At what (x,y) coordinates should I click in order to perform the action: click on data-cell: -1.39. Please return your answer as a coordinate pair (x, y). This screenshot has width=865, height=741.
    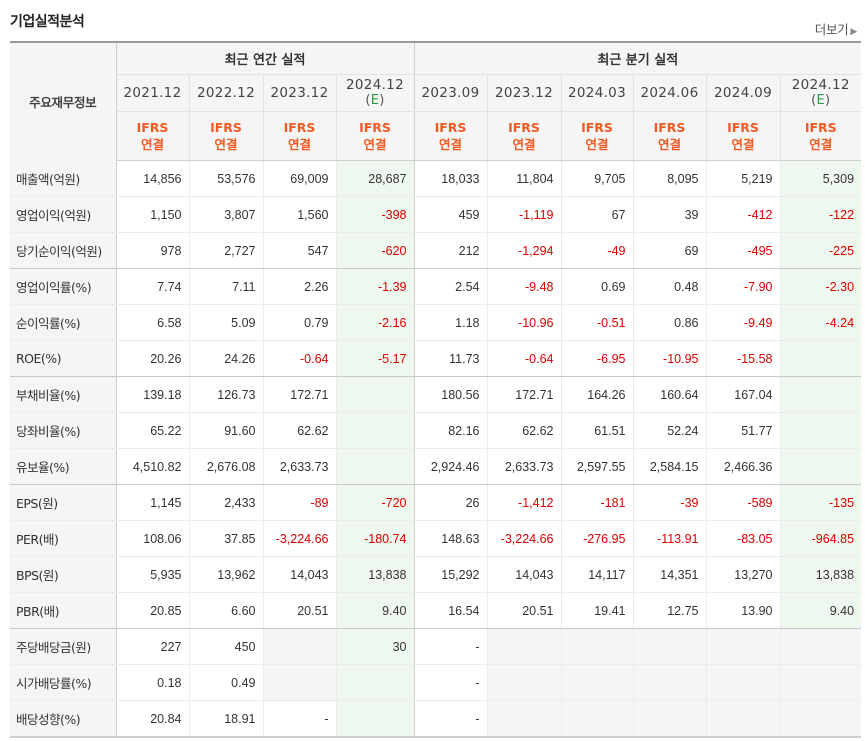
    Looking at the image, I should click on (374, 286).